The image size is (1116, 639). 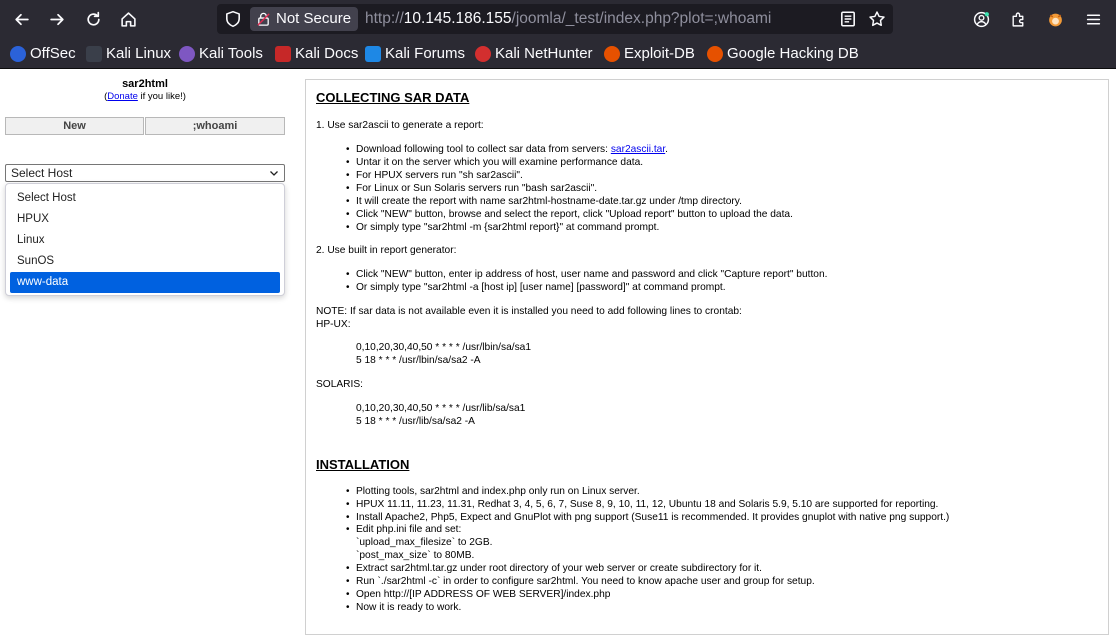 I want to click on heading-installation: INSTALLATION, so click(x=363, y=464).